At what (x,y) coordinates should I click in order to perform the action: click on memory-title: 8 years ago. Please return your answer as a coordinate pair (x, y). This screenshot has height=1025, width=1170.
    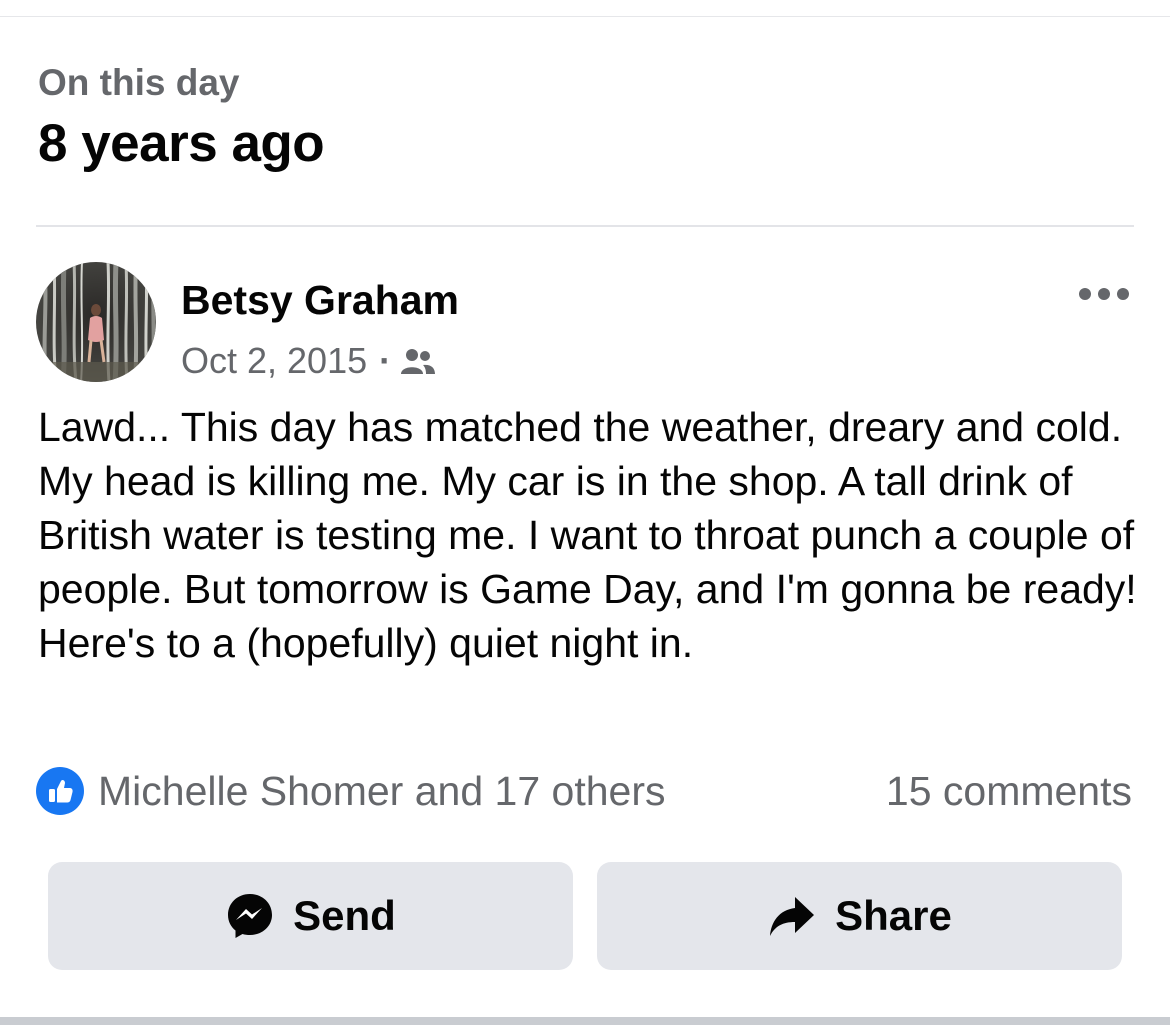
    Looking at the image, I should click on (181, 143).